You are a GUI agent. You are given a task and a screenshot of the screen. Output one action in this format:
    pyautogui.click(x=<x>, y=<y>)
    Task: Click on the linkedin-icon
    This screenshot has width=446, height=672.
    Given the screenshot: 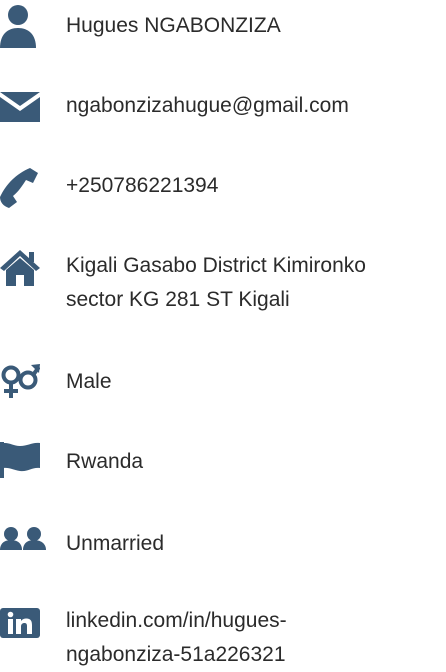 What is the action you would take?
    pyautogui.click(x=20, y=623)
    